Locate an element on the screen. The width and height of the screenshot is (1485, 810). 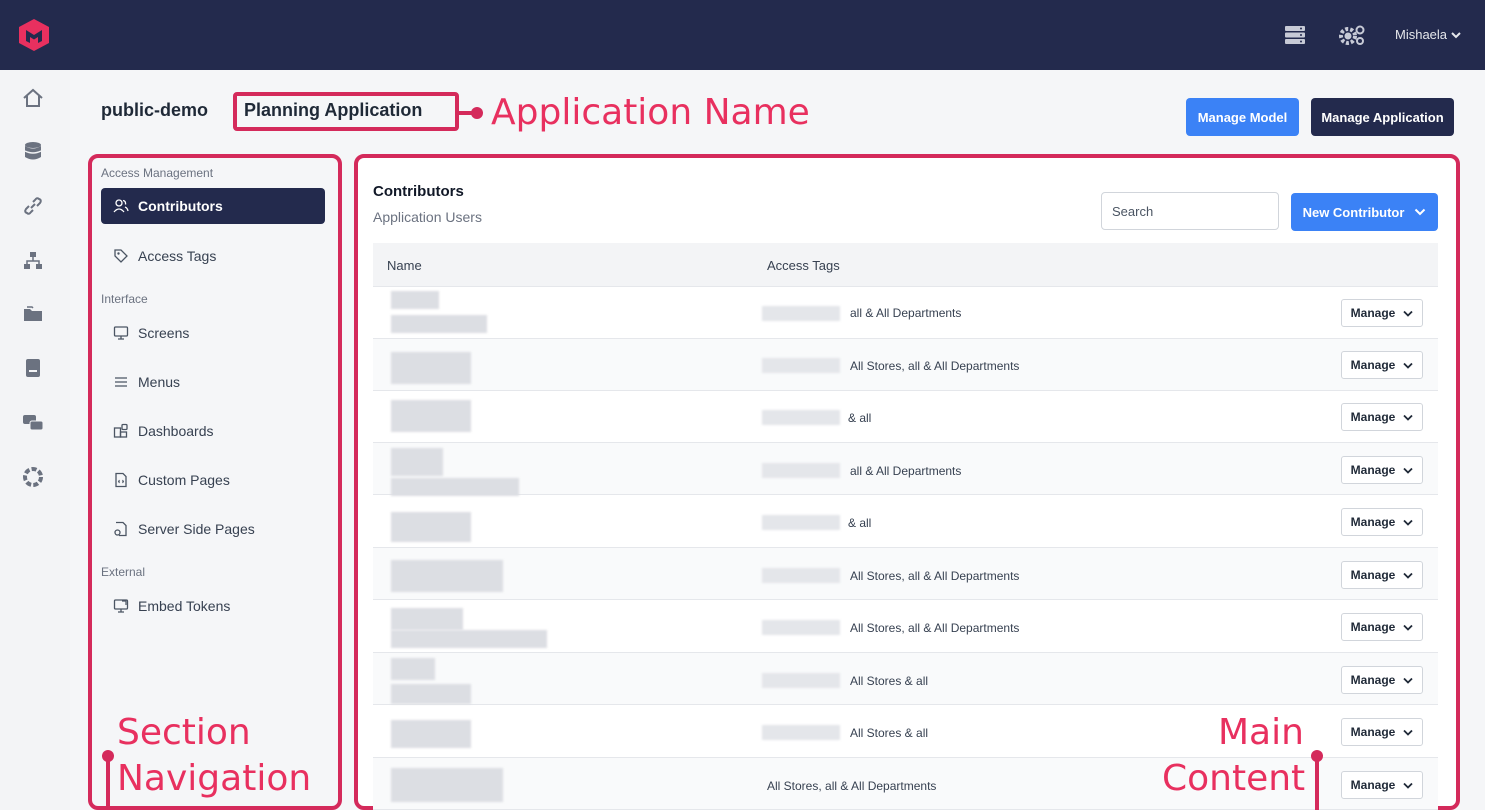
folders-icon is located at coordinates (33, 314).